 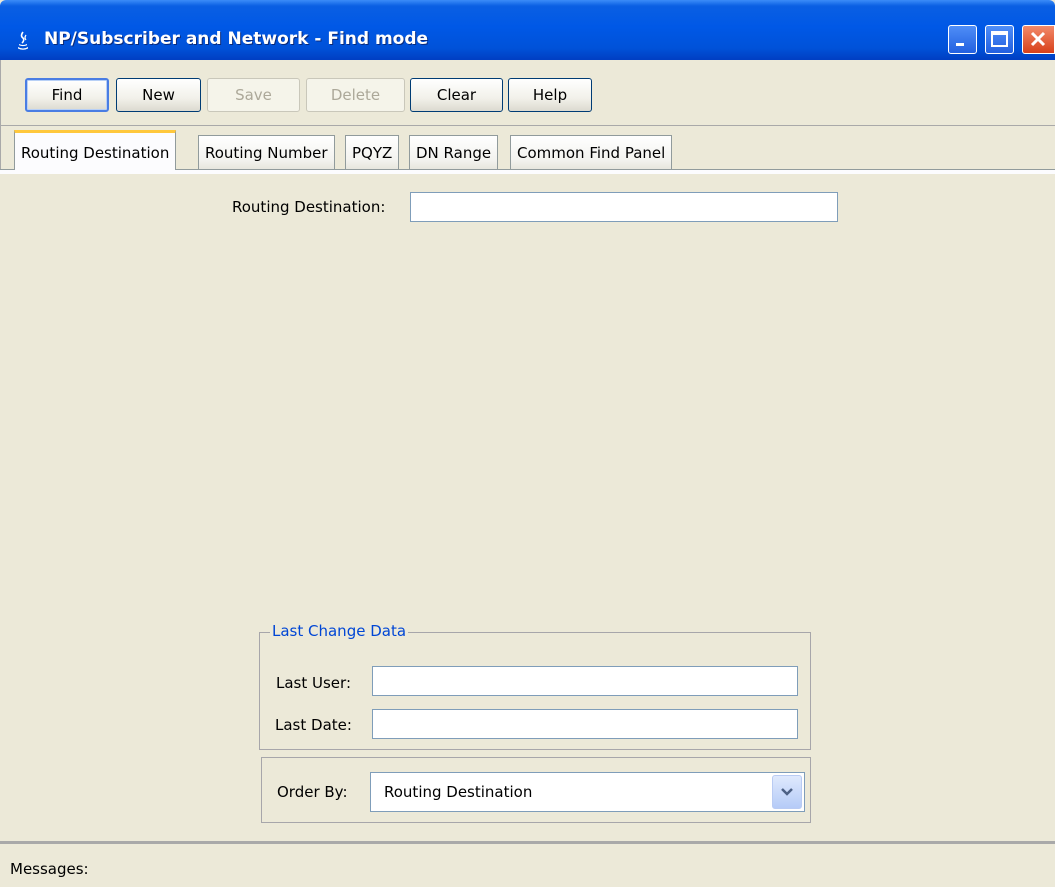 What do you see at coordinates (458, 792) in the screenshot?
I see `order-by-selected-value: Routing Destination` at bounding box center [458, 792].